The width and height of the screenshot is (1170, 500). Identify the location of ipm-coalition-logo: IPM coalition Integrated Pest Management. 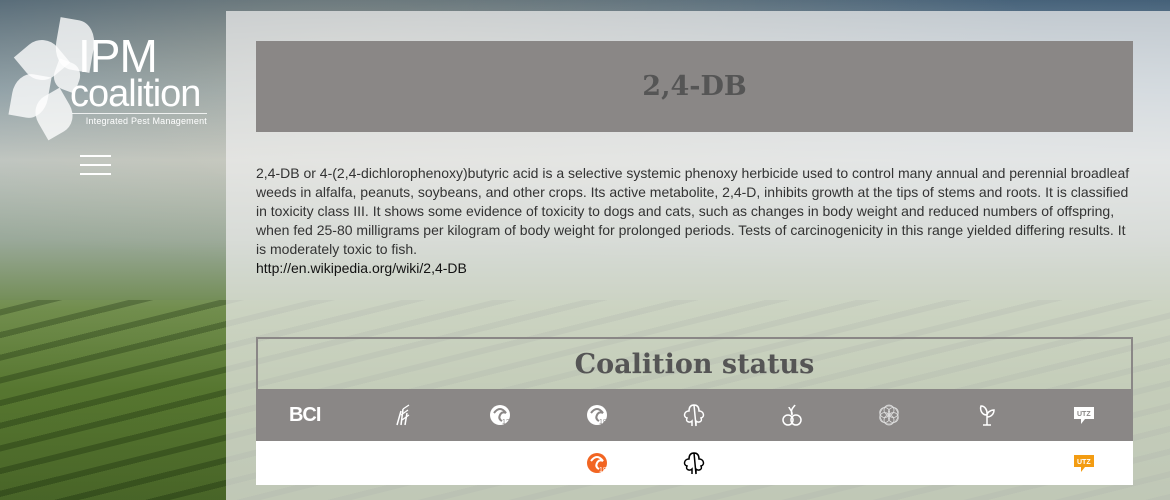
(110, 79).